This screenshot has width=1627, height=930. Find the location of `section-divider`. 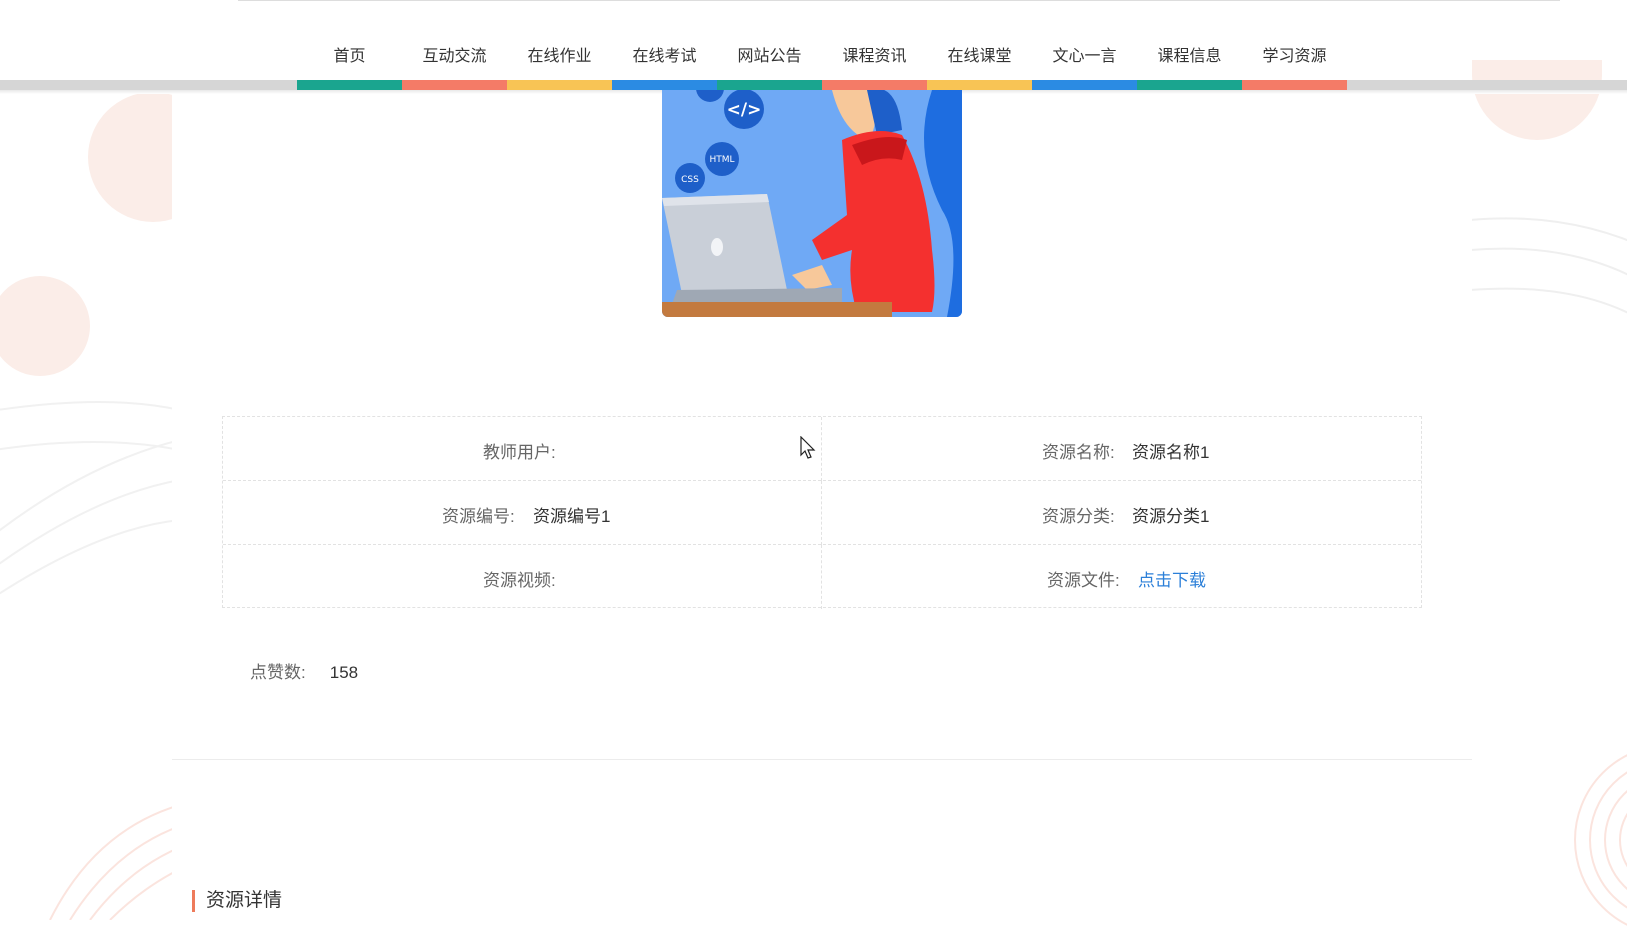

section-divider is located at coordinates (822, 759).